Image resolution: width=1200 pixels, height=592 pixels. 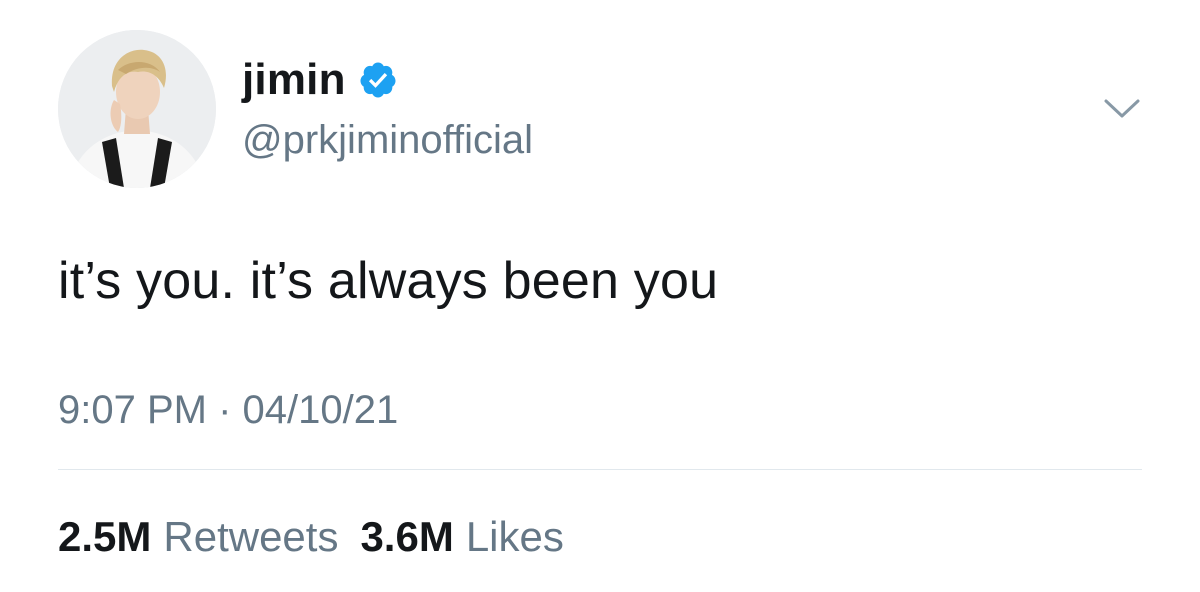 I want to click on retweets-stat: 2.5M Retweets, so click(x=198, y=537).